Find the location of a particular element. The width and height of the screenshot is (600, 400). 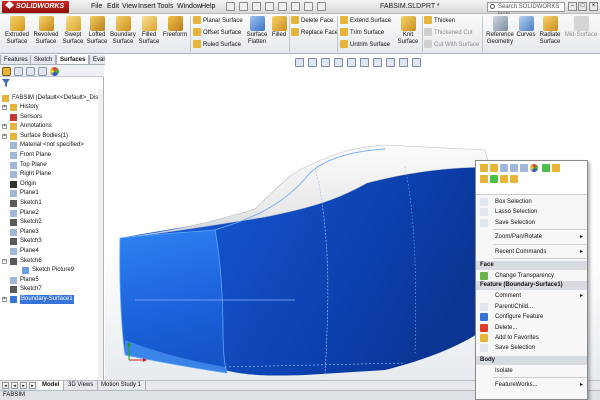

tree-item-front-plane: Front Plane is located at coordinates (49, 155).